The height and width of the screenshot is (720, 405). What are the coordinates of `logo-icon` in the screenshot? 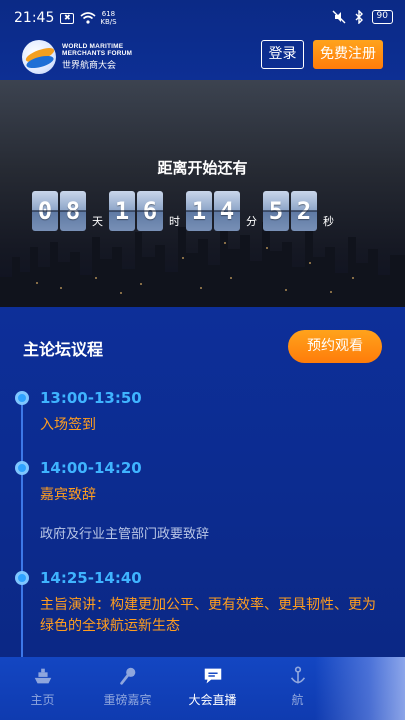 It's located at (39, 57).